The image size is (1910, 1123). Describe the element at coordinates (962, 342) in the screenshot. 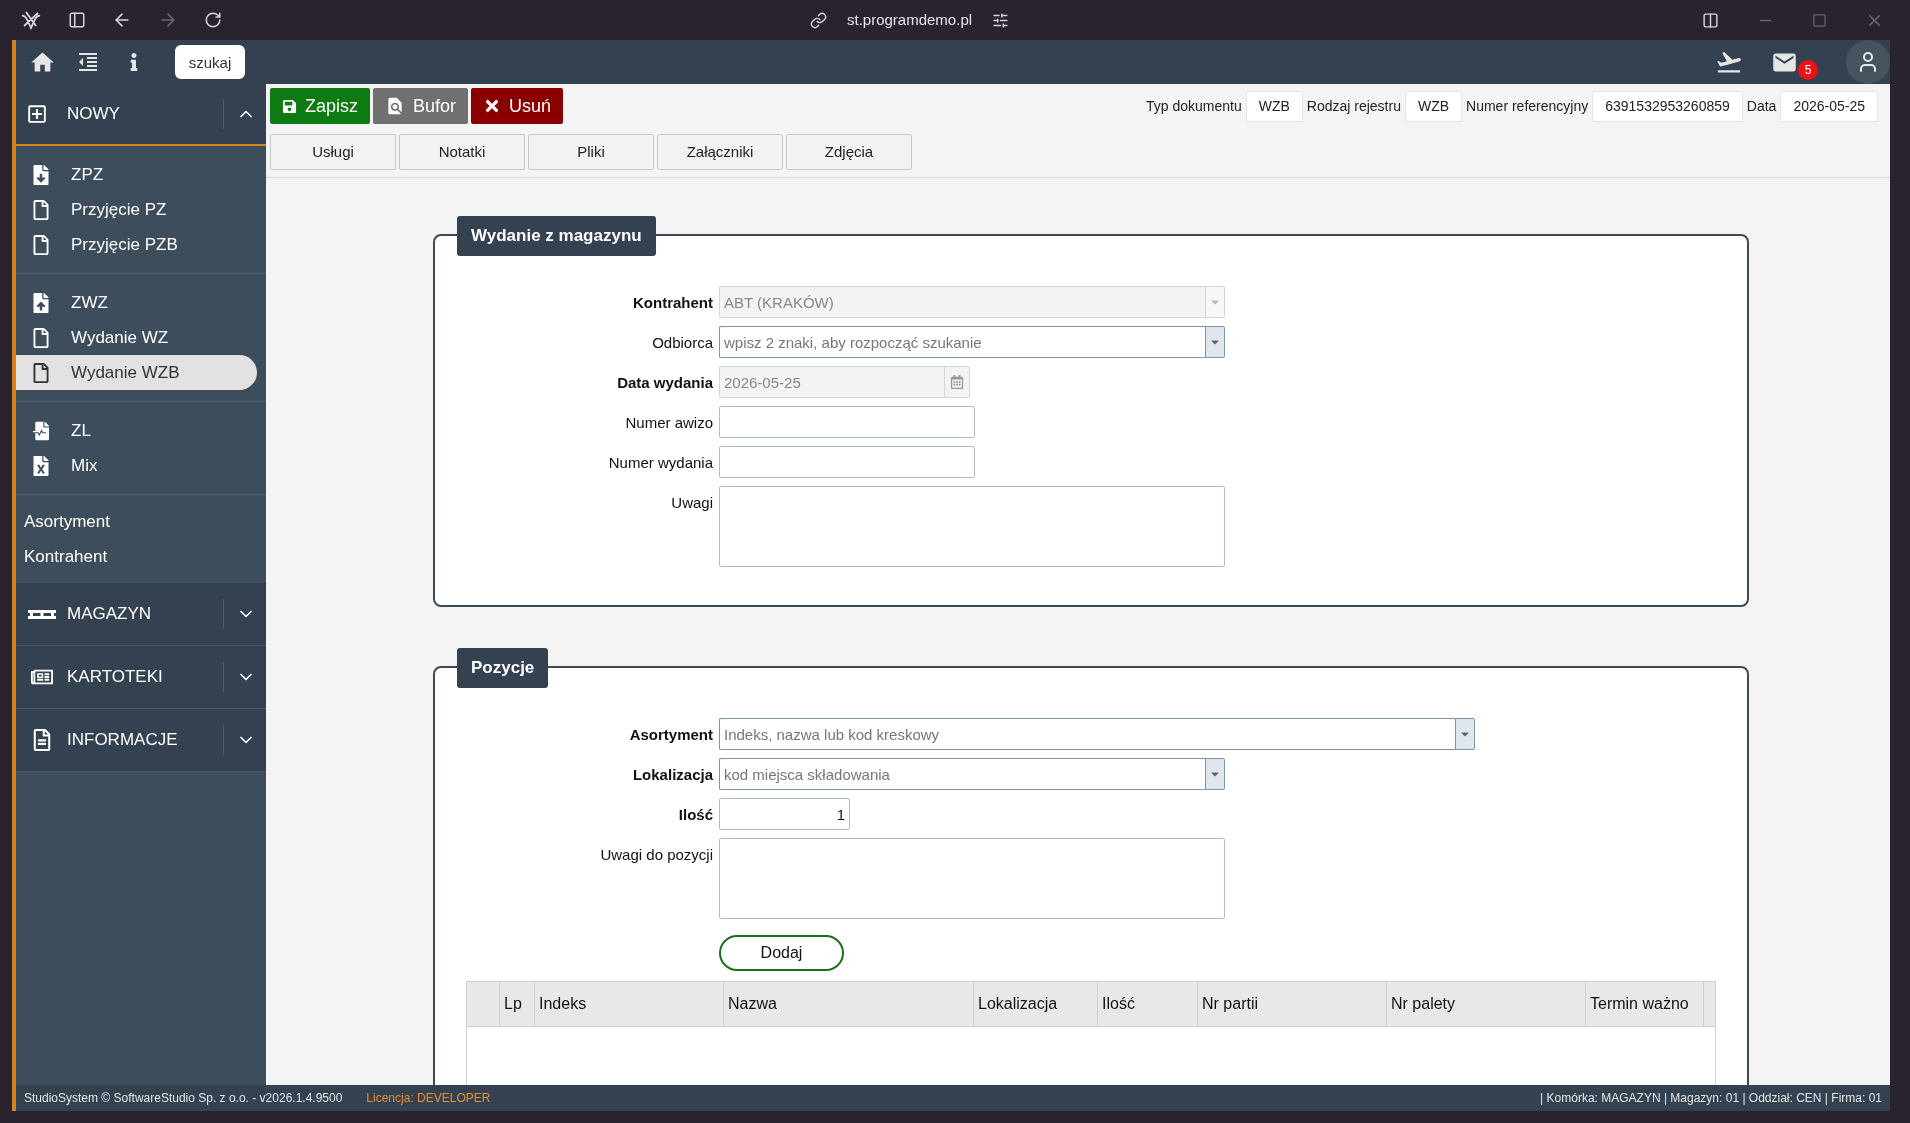

I see `combo-field: wpisz 2 znaki, aby rozpocząć szukanie` at that location.